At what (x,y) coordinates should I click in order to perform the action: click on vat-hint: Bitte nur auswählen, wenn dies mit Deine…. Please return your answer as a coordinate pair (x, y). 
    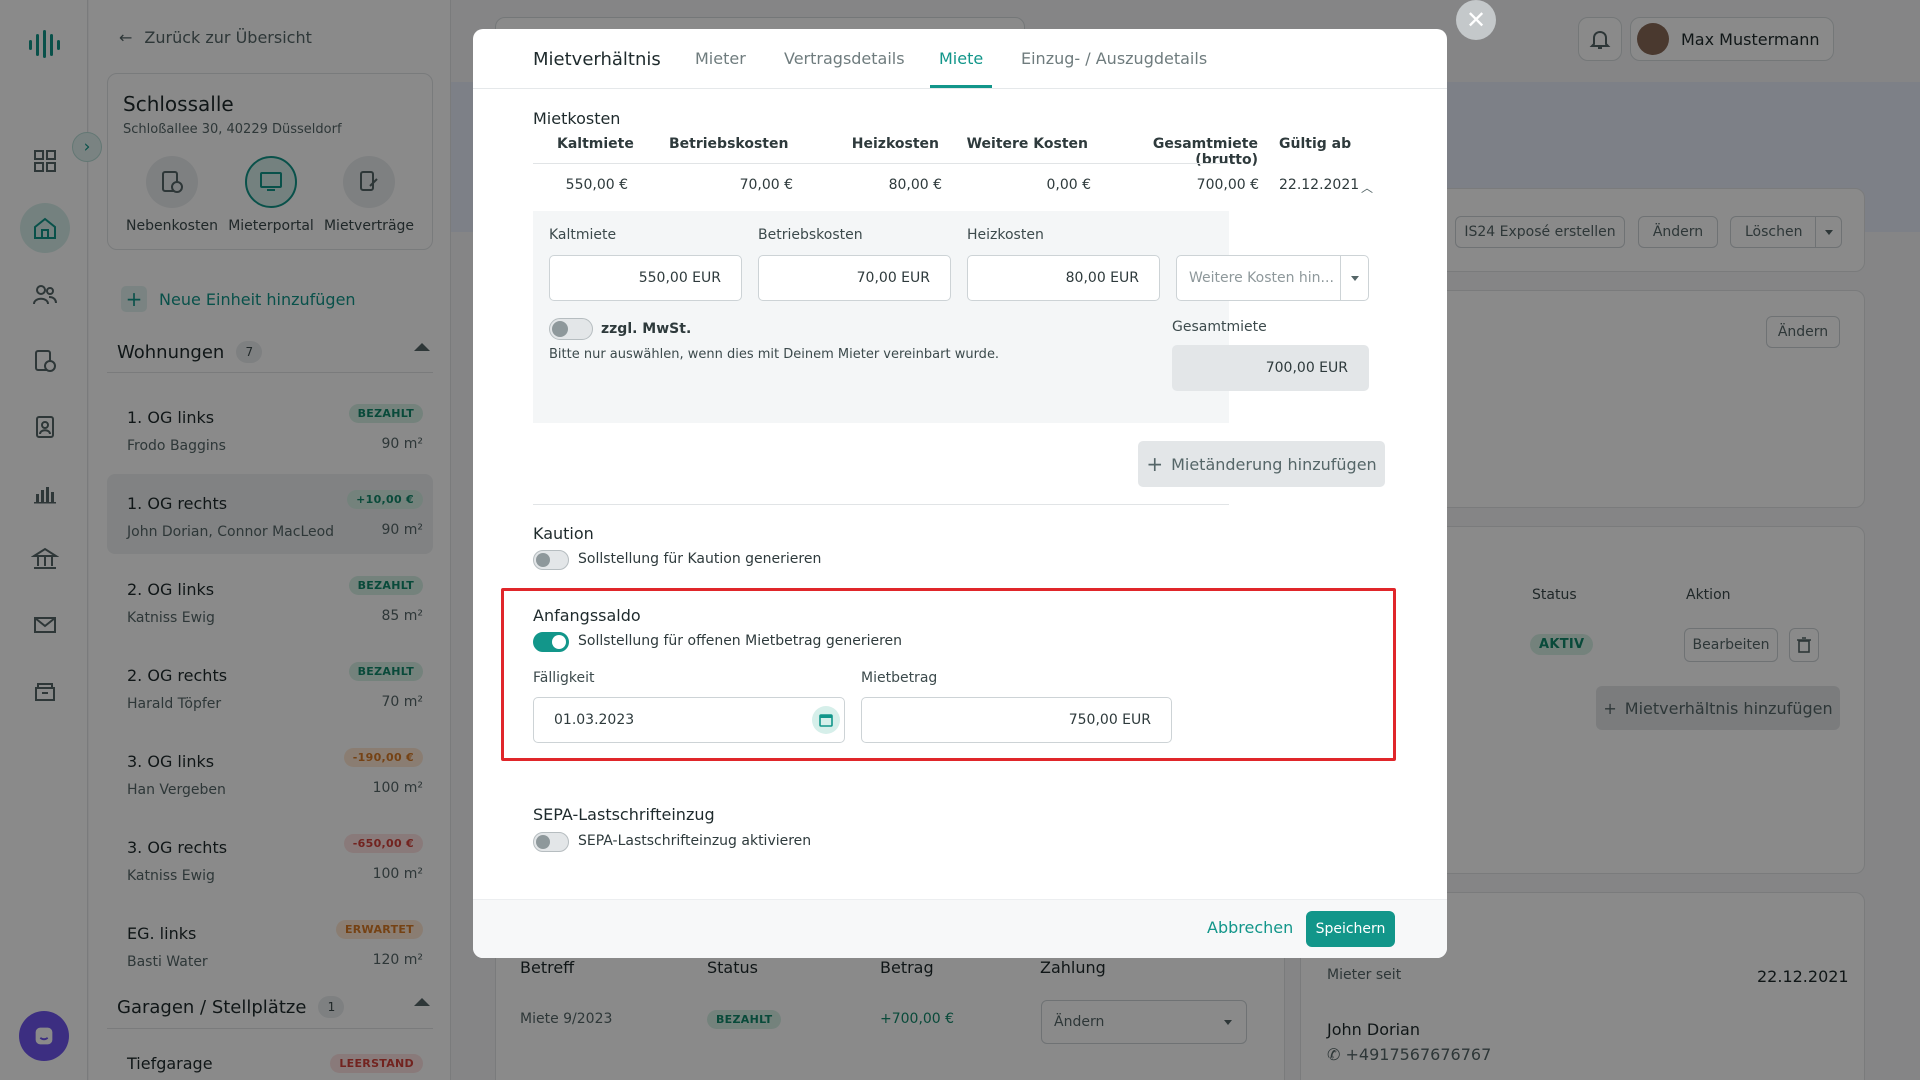
    Looking at the image, I should click on (774, 354).